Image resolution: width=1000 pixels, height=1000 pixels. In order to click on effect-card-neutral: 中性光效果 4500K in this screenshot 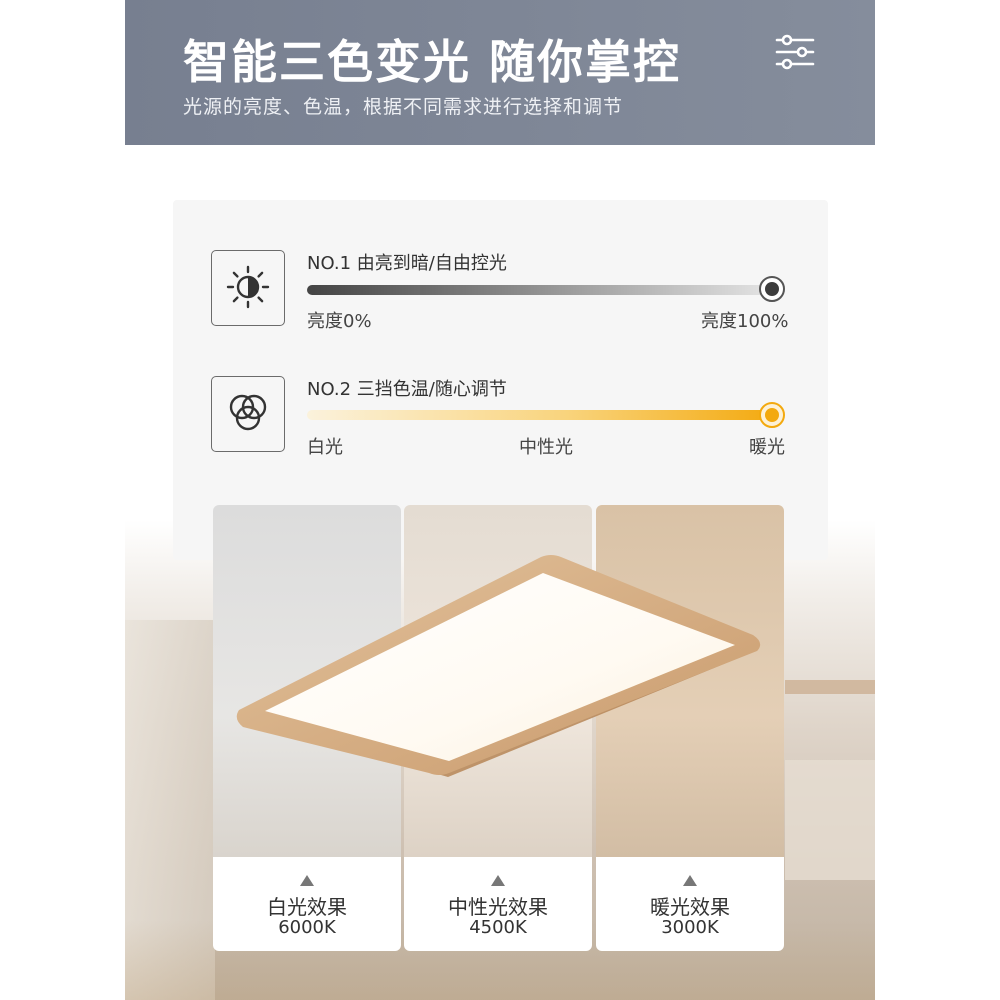, I will do `click(498, 728)`.